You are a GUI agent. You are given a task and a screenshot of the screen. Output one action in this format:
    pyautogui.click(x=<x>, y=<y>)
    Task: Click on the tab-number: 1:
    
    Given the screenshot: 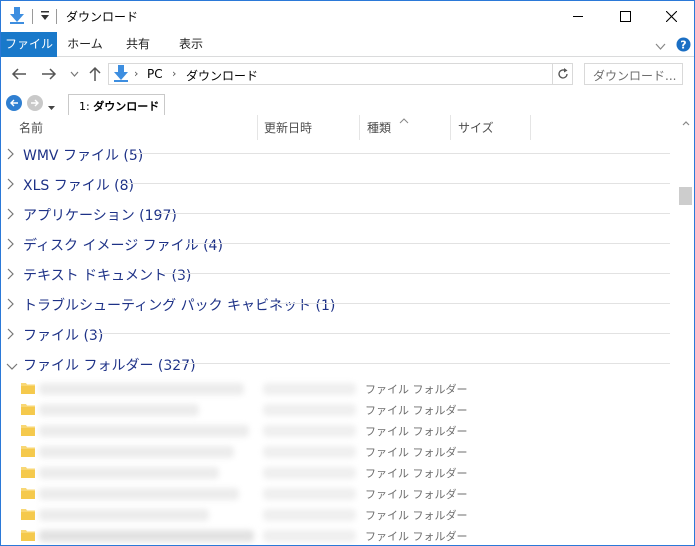 What is the action you would take?
    pyautogui.click(x=84, y=106)
    